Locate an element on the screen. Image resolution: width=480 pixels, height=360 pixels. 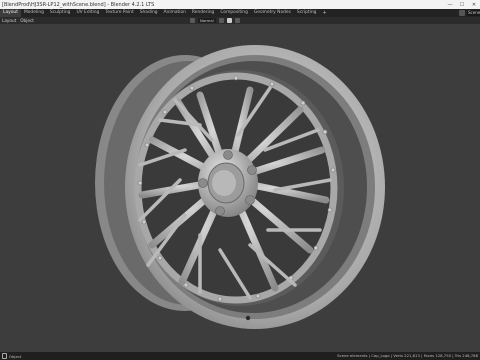
minimize-button: — is located at coordinates (450, 4).